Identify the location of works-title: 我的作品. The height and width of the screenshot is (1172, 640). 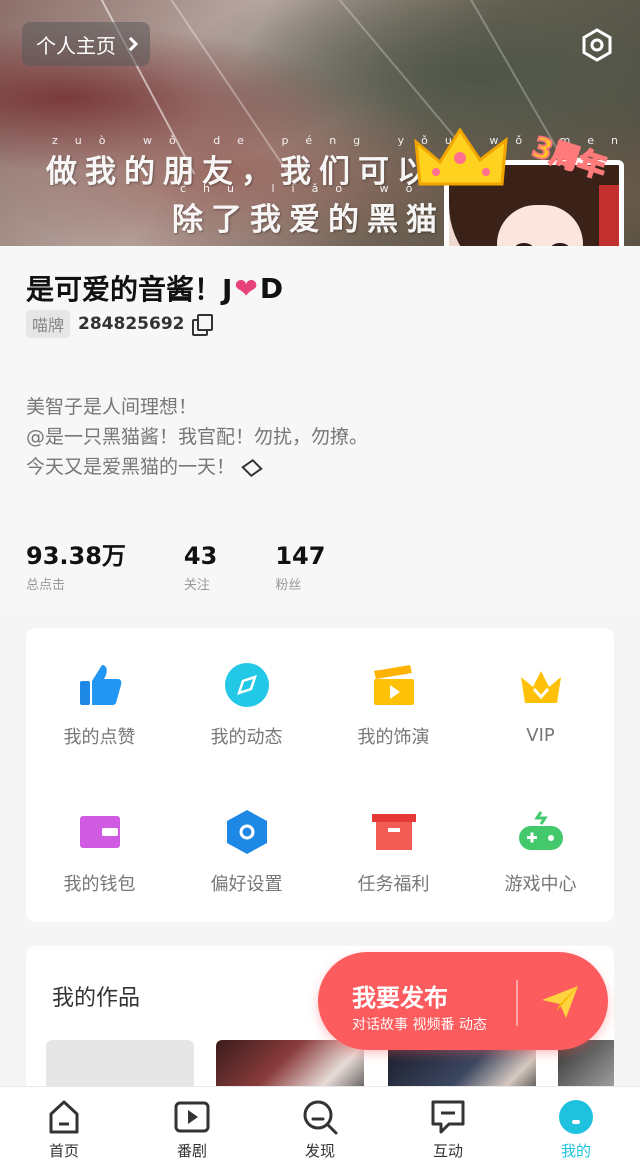
(96, 998).